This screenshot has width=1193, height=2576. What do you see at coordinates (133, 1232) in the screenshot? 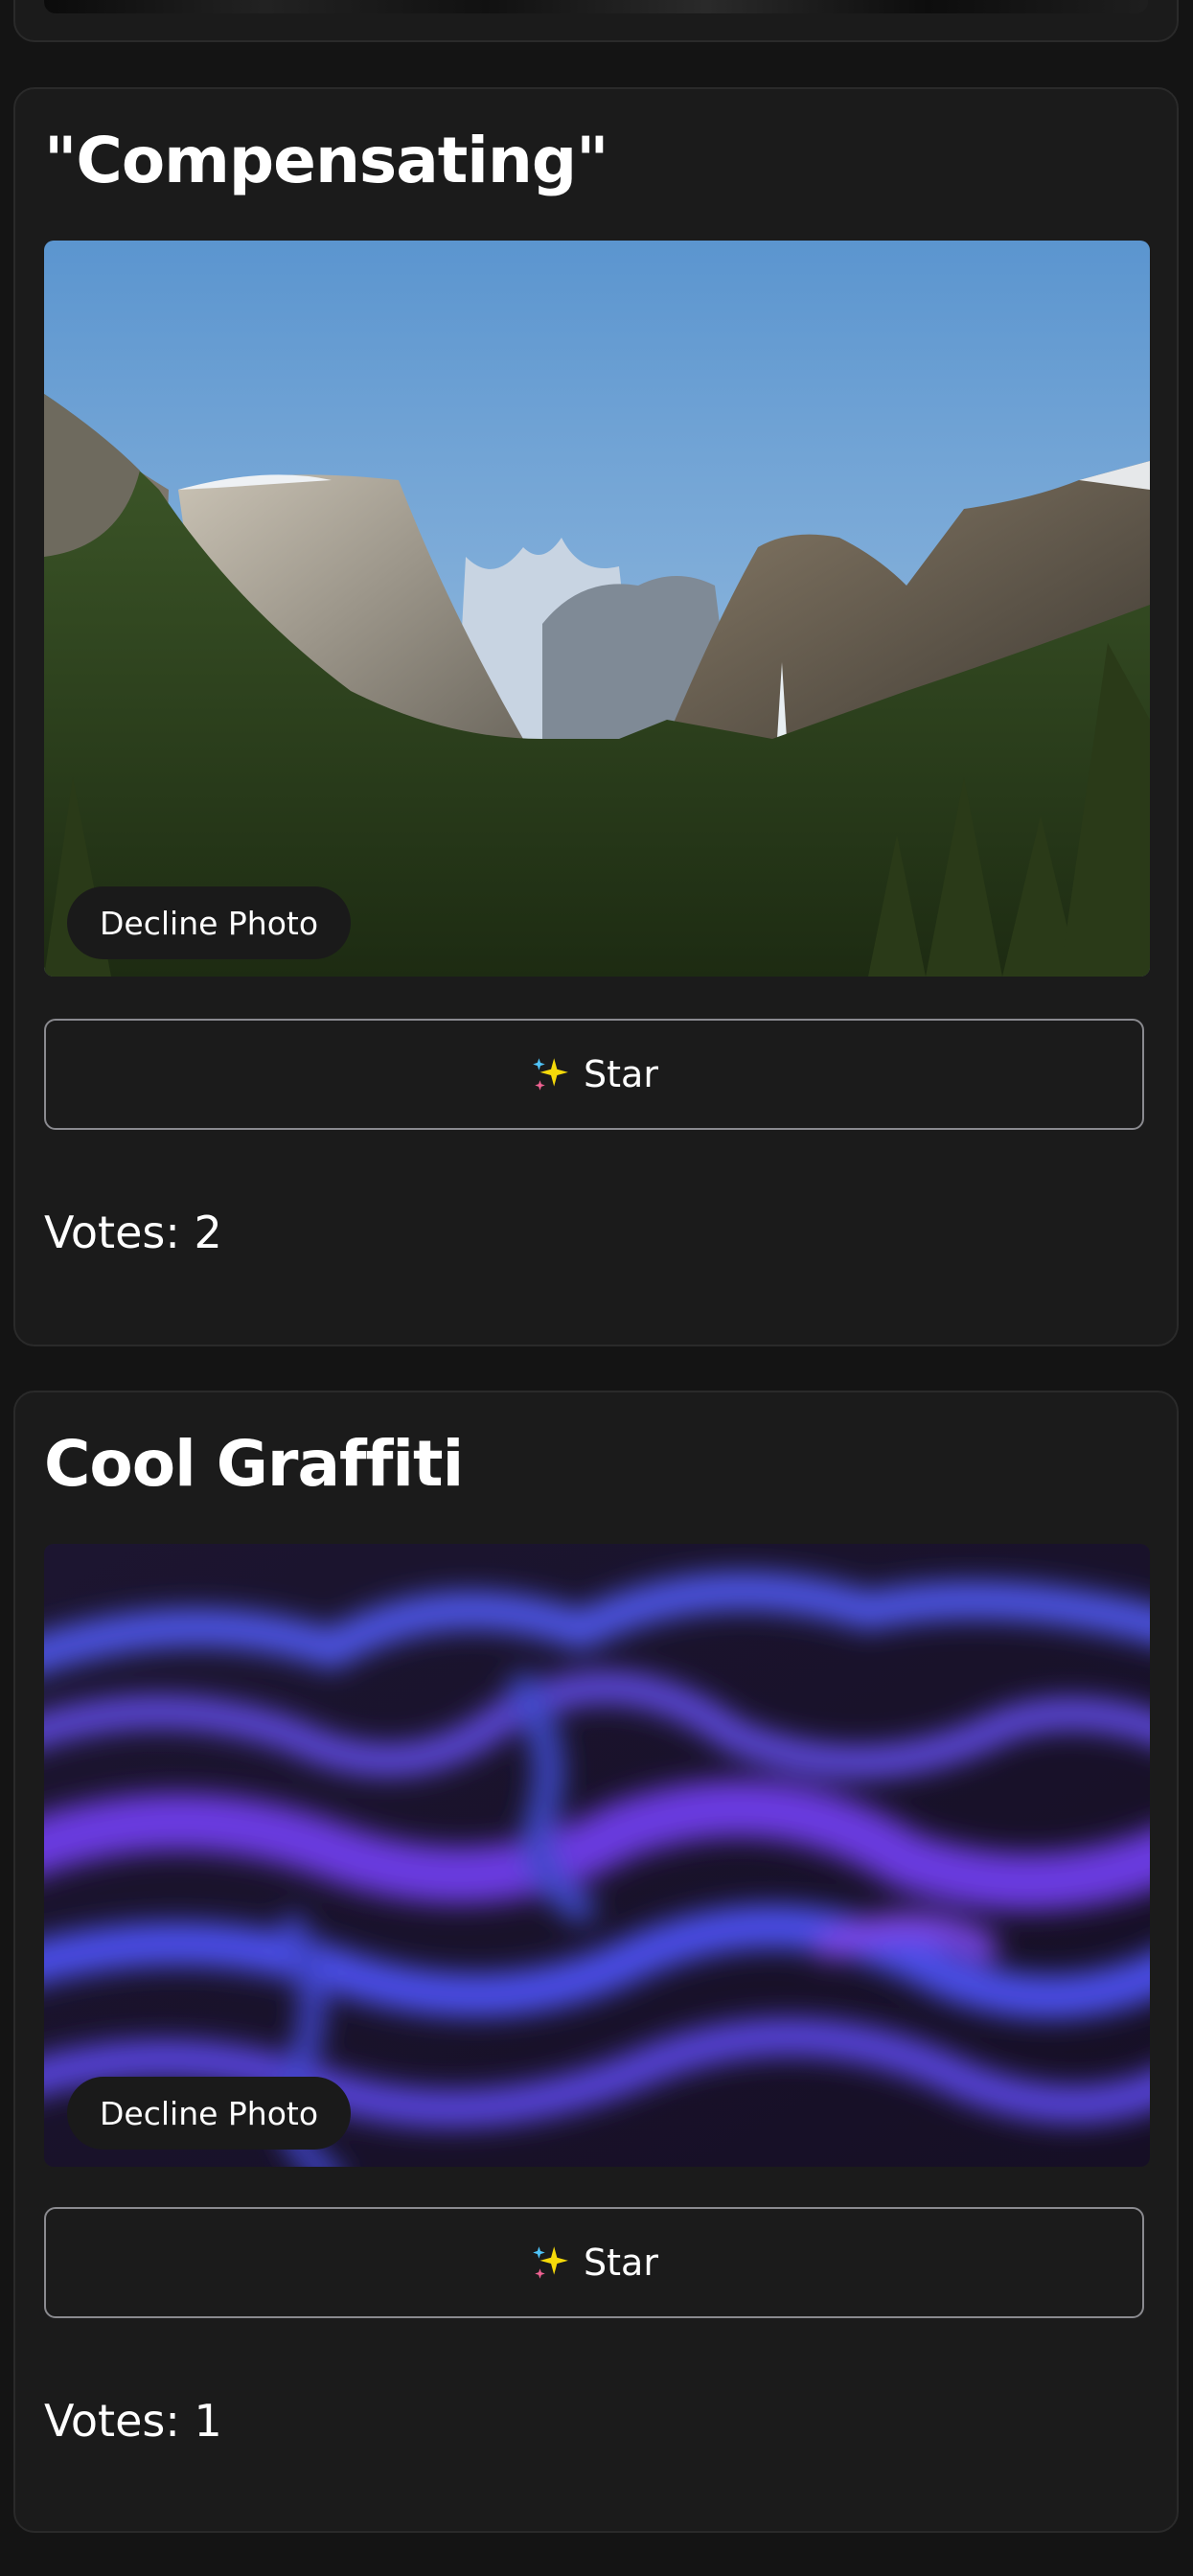
I see `votes-count: Votes: 2` at bounding box center [133, 1232].